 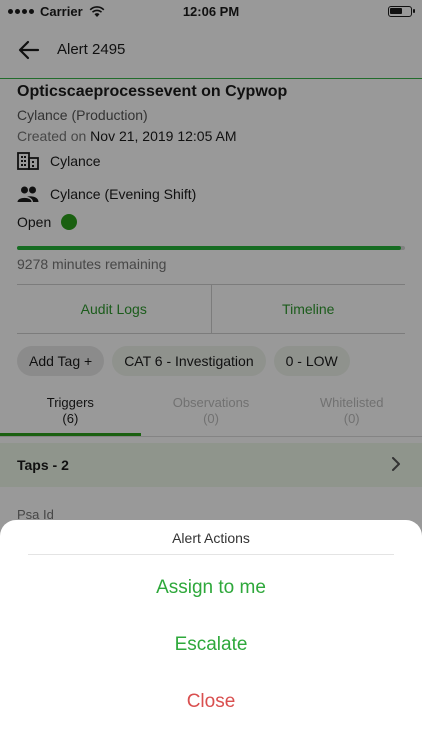 What do you see at coordinates (211, 588) in the screenshot?
I see `assign-to-me-button: Assign to me` at bounding box center [211, 588].